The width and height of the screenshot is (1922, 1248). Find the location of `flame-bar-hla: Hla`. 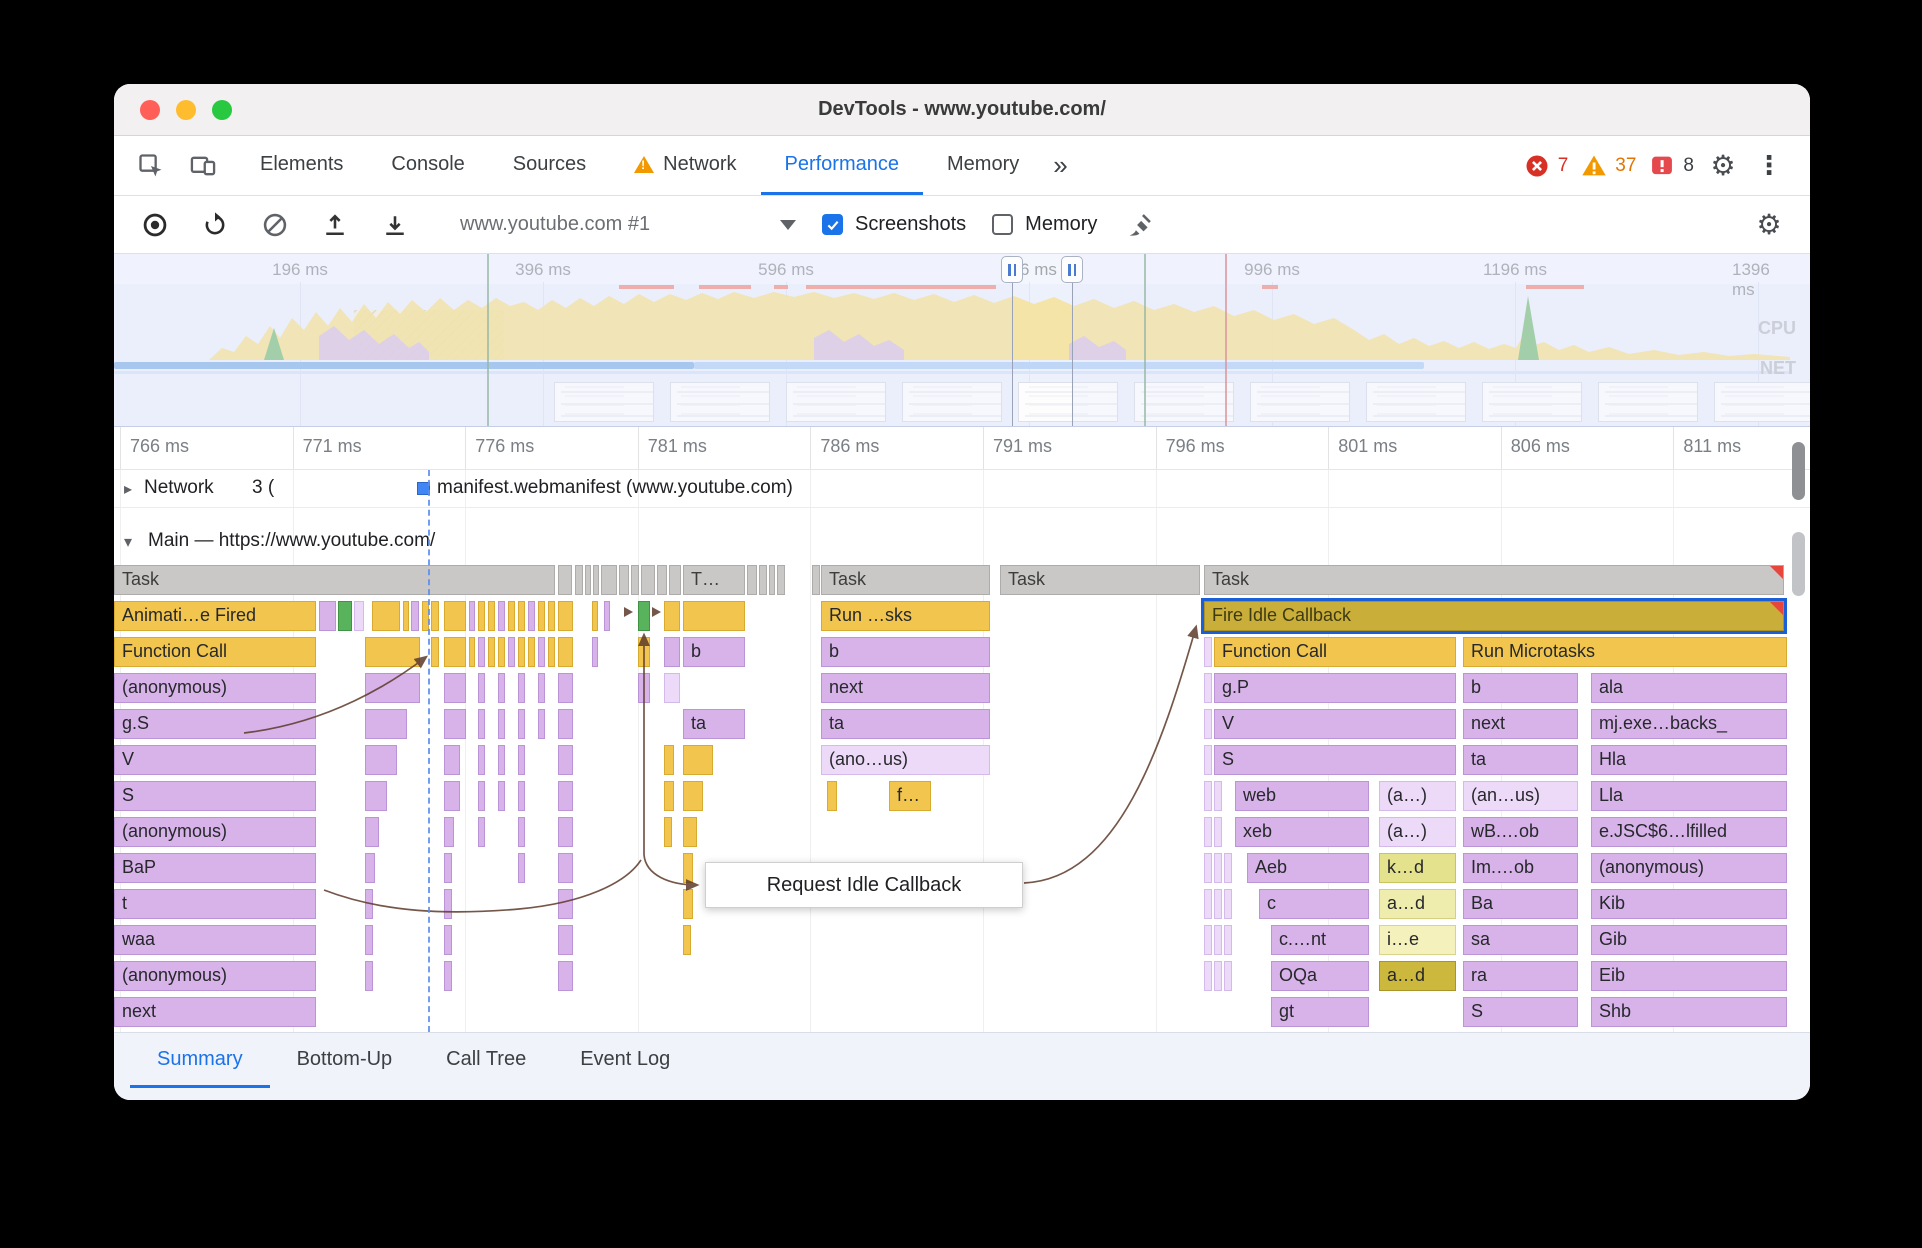

flame-bar-hla: Hla is located at coordinates (1689, 760).